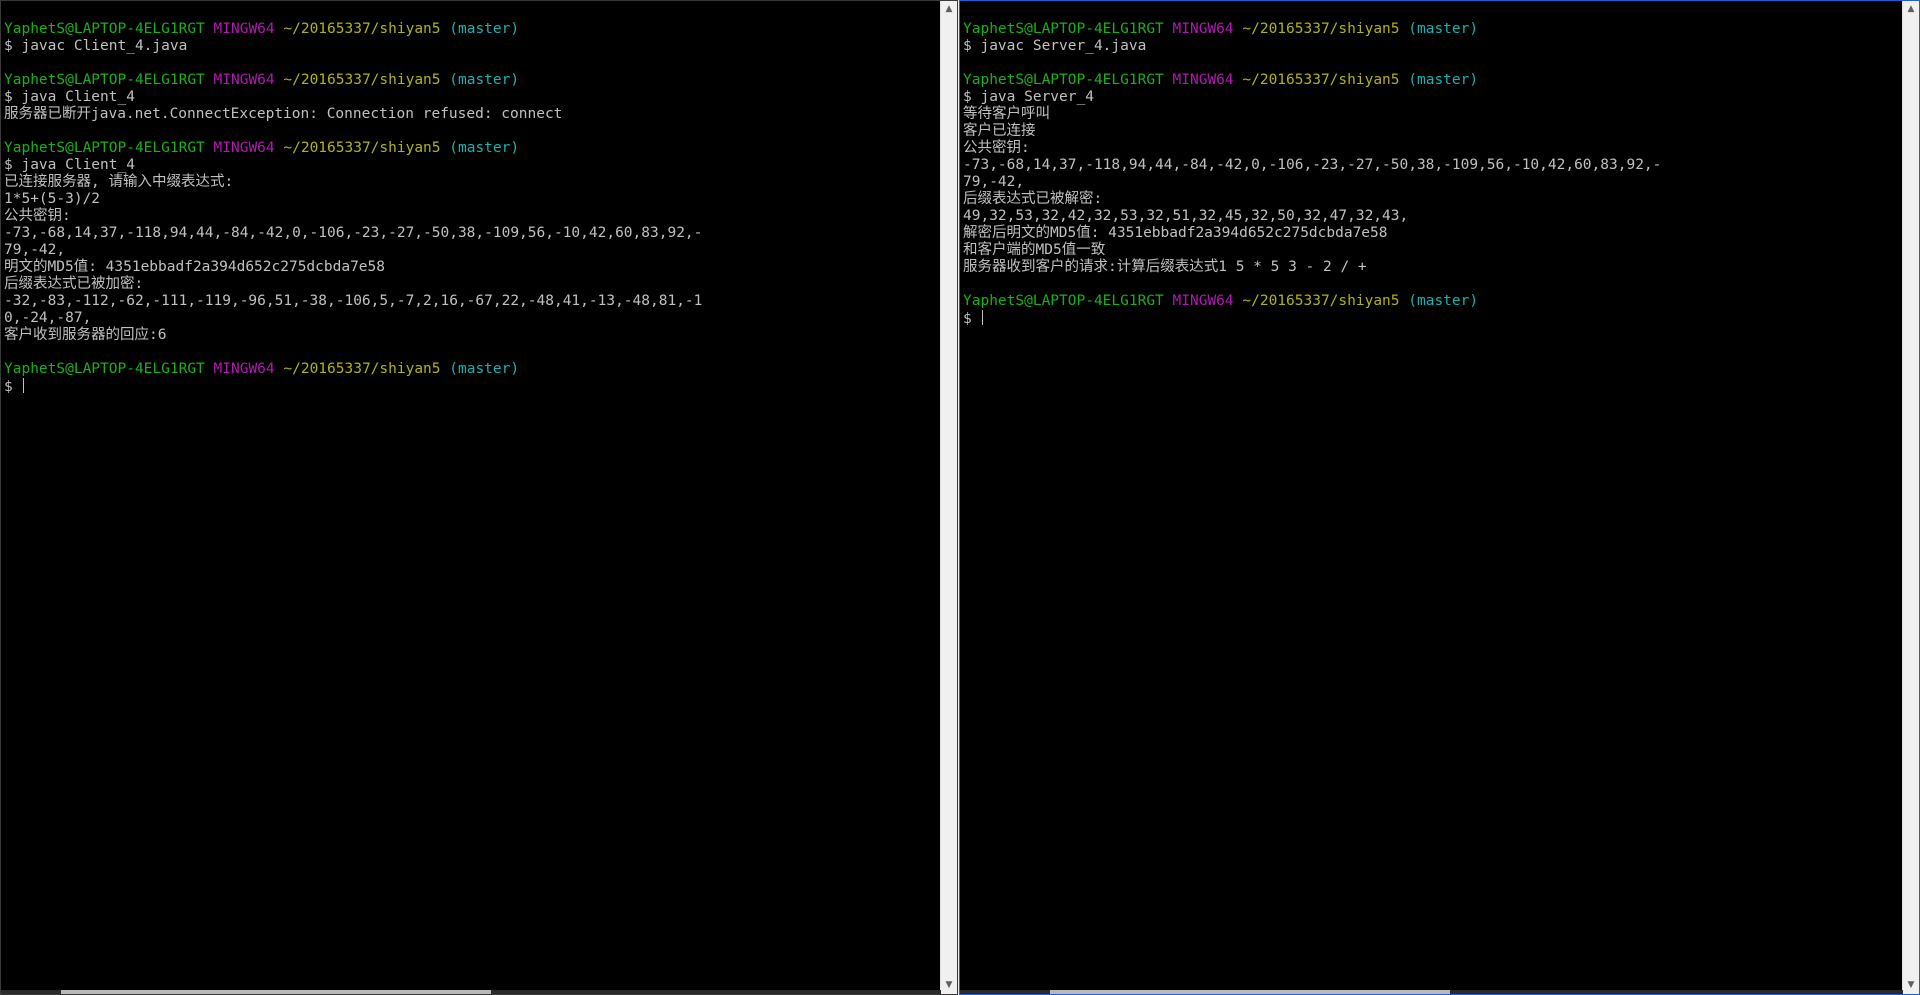 This screenshot has width=1920, height=995. What do you see at coordinates (1429, 46) in the screenshot?
I see `output-line: $ javac Server_4.java` at bounding box center [1429, 46].